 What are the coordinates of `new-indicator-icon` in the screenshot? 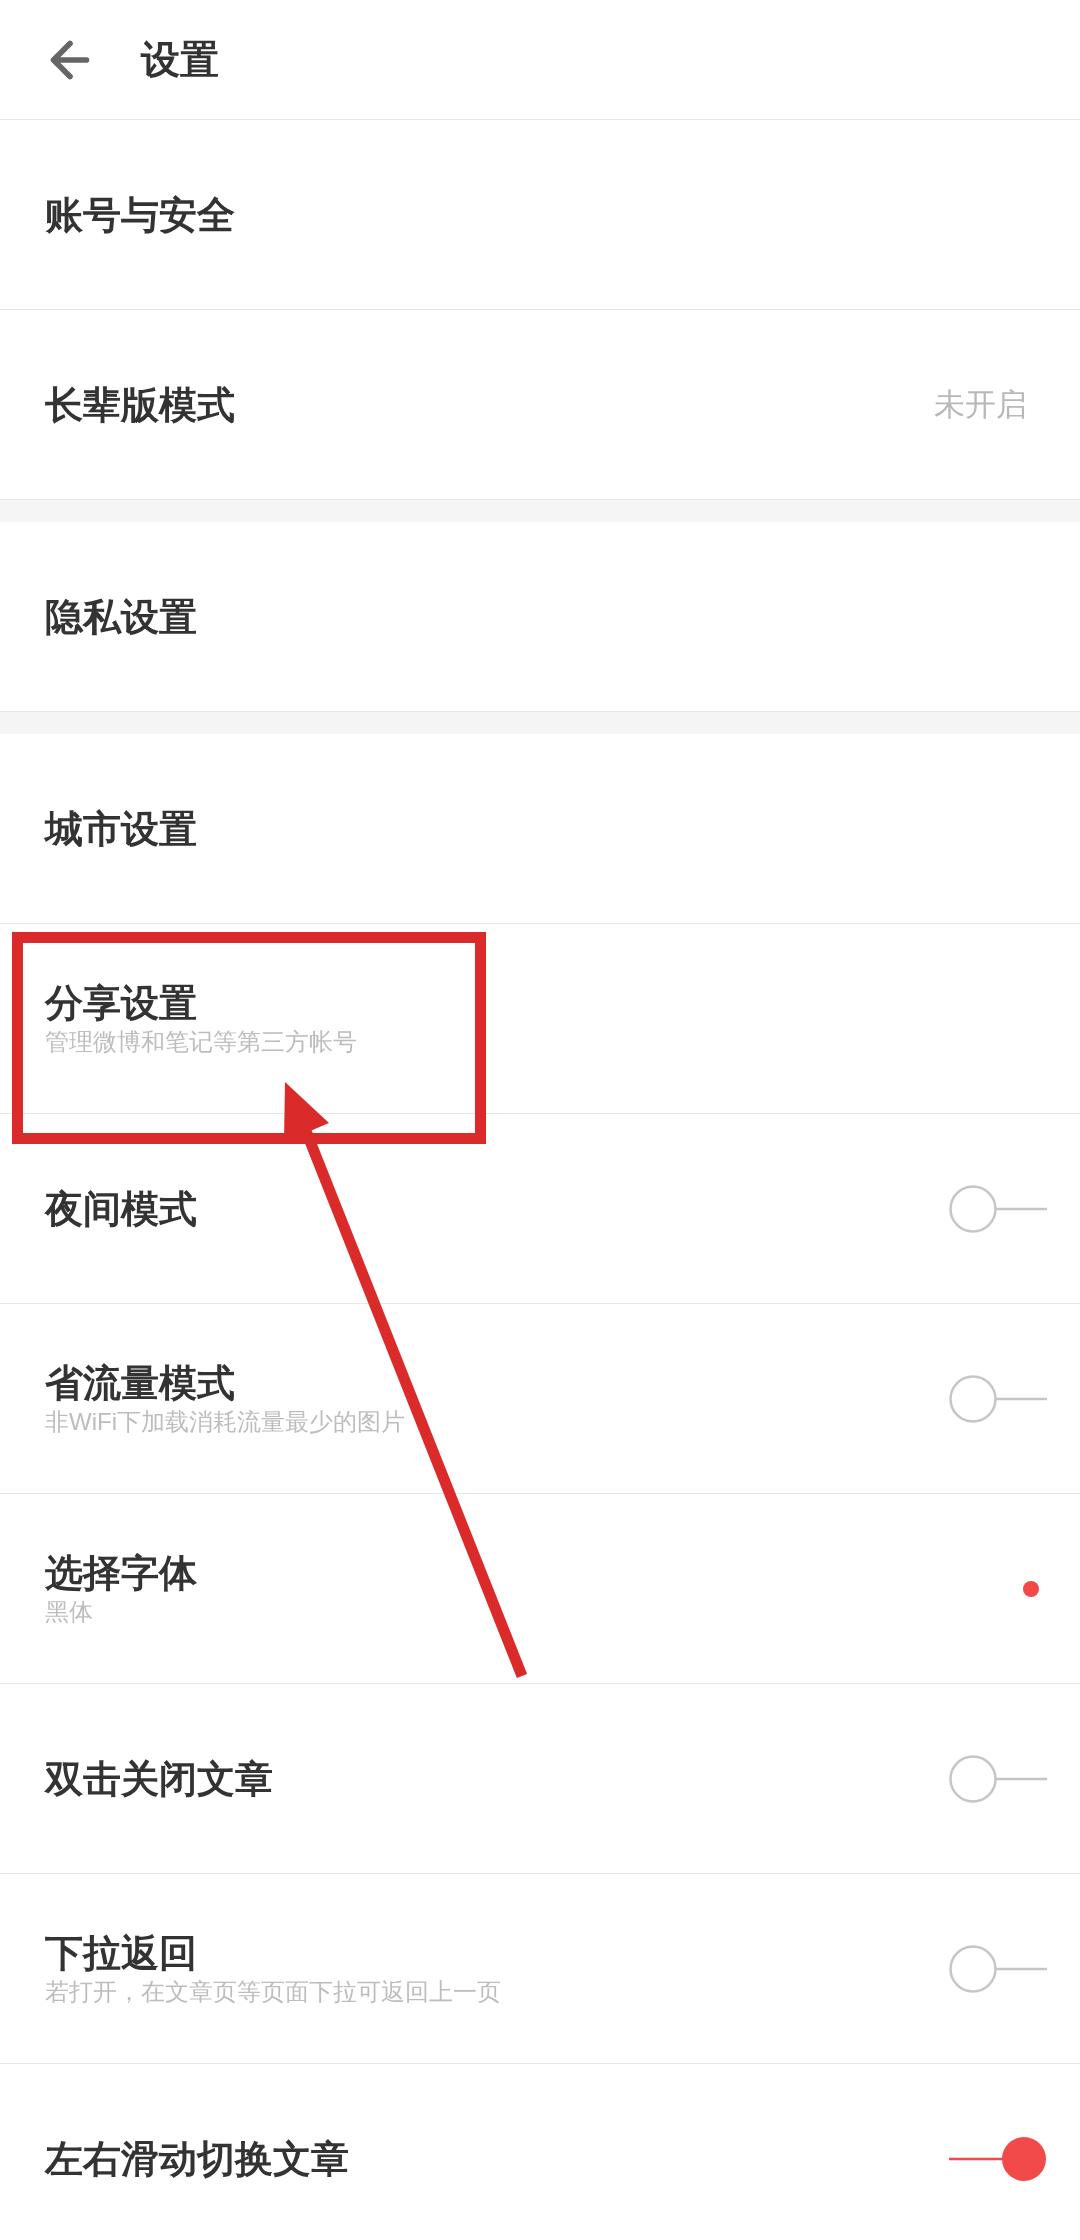 It's located at (1031, 1588).